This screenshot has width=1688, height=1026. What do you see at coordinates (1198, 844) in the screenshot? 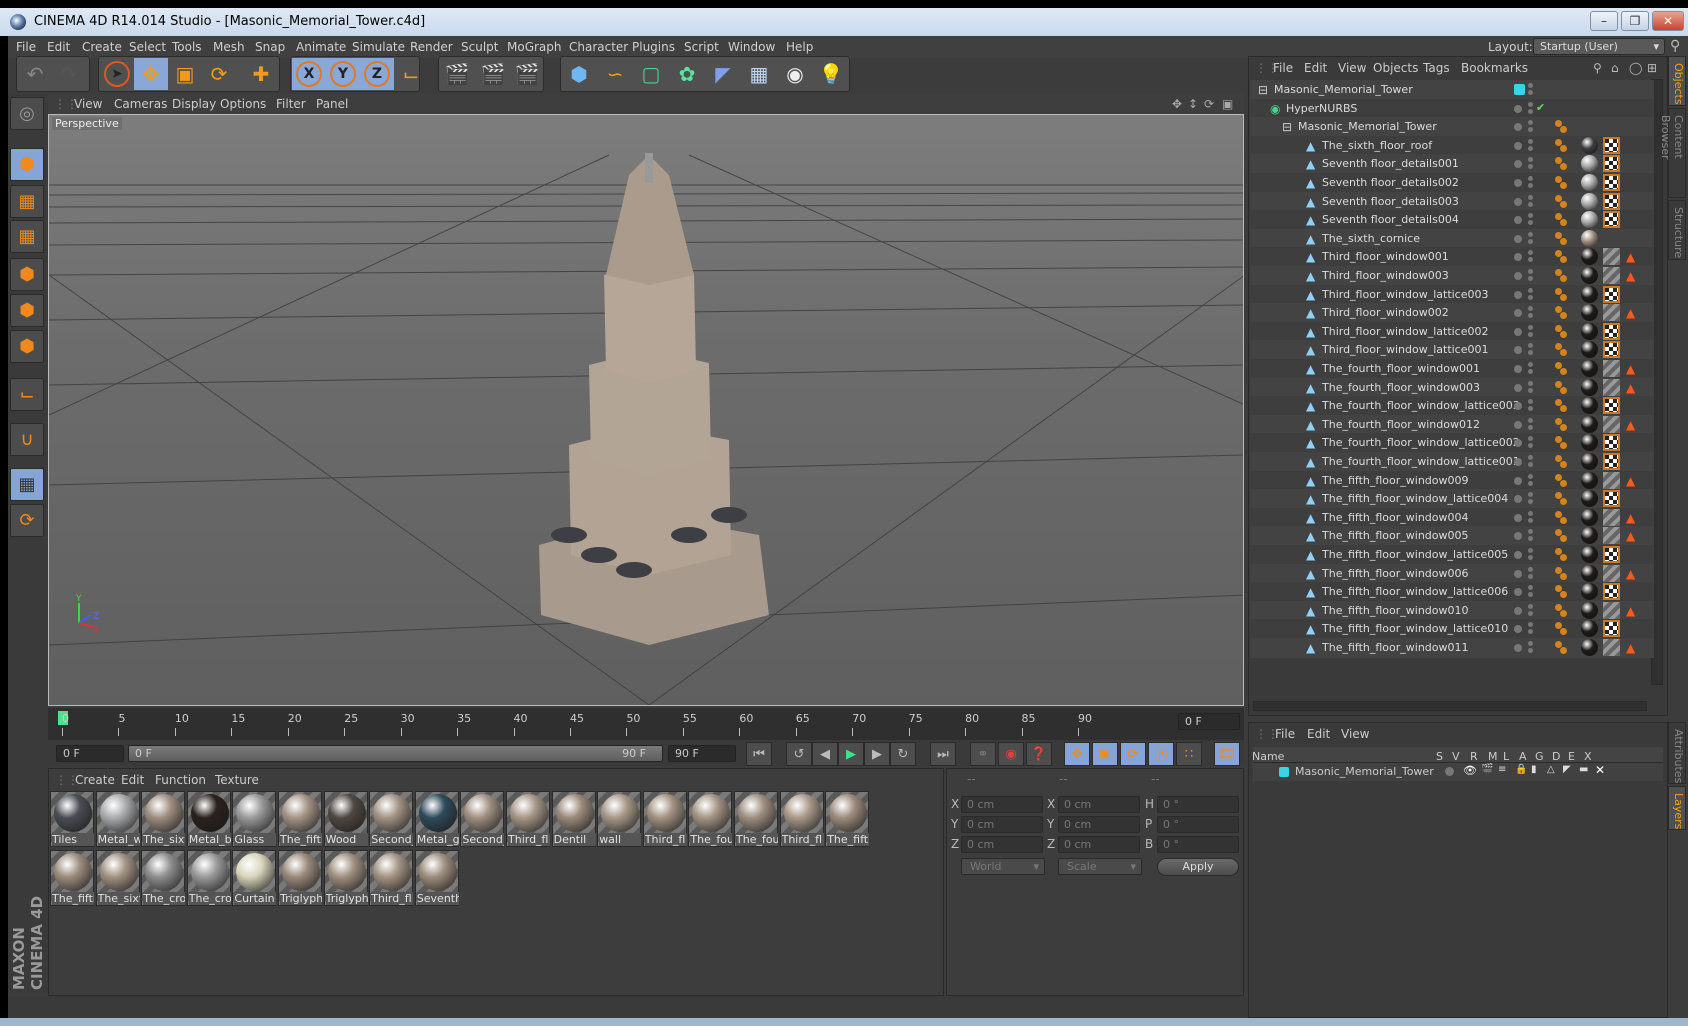
I see `rotation-b-field: 0 °` at bounding box center [1198, 844].